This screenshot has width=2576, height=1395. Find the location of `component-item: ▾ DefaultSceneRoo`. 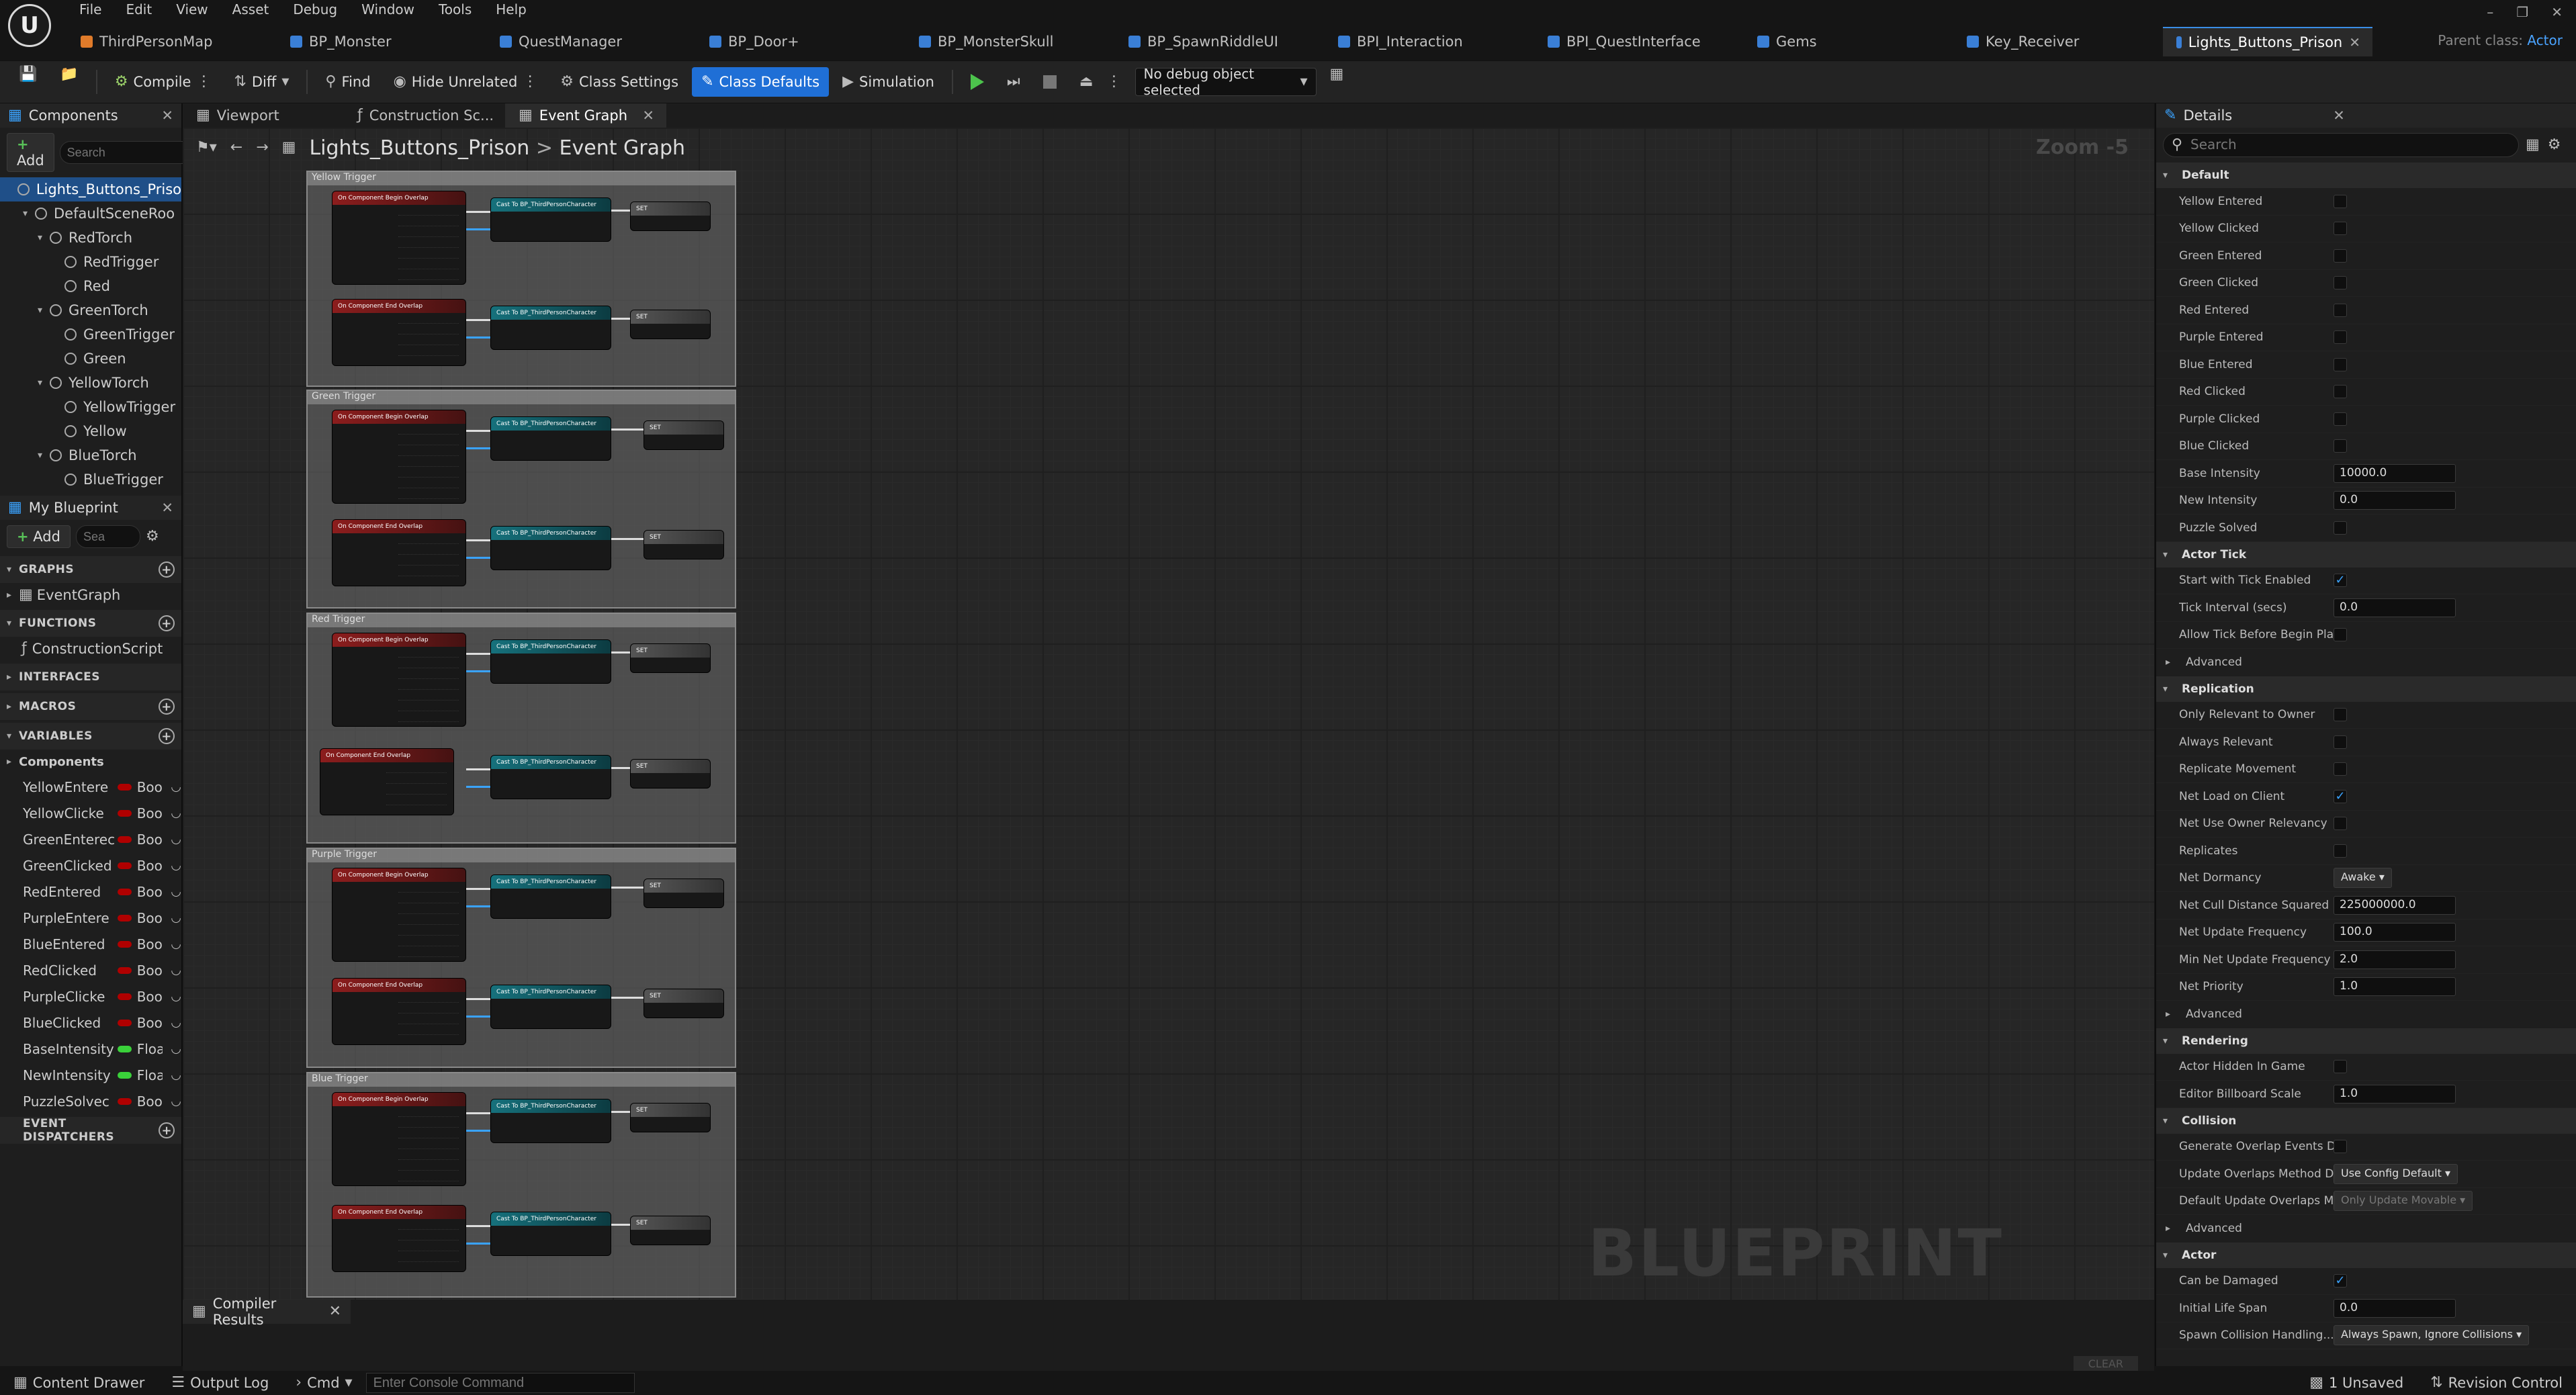

component-item: ▾ DefaultSceneRoo is located at coordinates (91, 214).